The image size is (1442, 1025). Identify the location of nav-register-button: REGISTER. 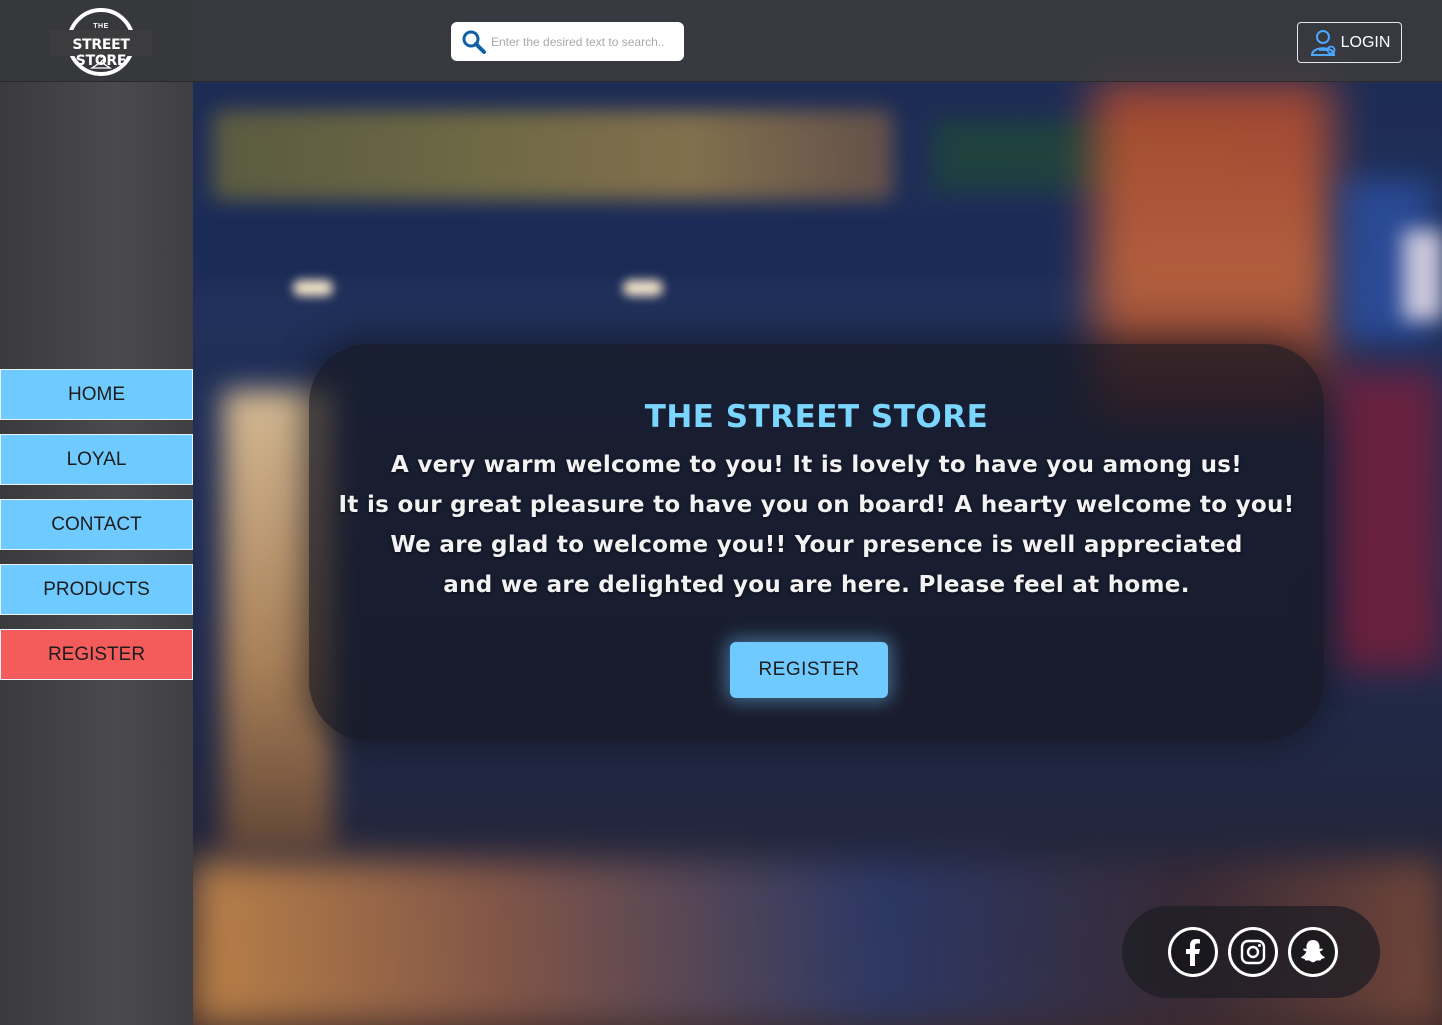
(96, 654).